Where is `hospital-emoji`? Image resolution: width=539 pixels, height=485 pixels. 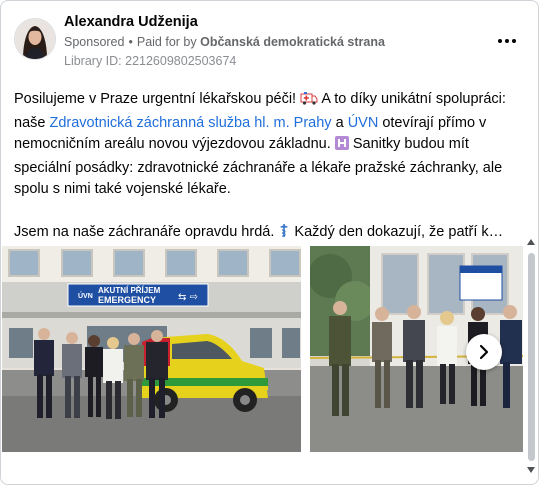
hospital-emoji is located at coordinates (341, 147).